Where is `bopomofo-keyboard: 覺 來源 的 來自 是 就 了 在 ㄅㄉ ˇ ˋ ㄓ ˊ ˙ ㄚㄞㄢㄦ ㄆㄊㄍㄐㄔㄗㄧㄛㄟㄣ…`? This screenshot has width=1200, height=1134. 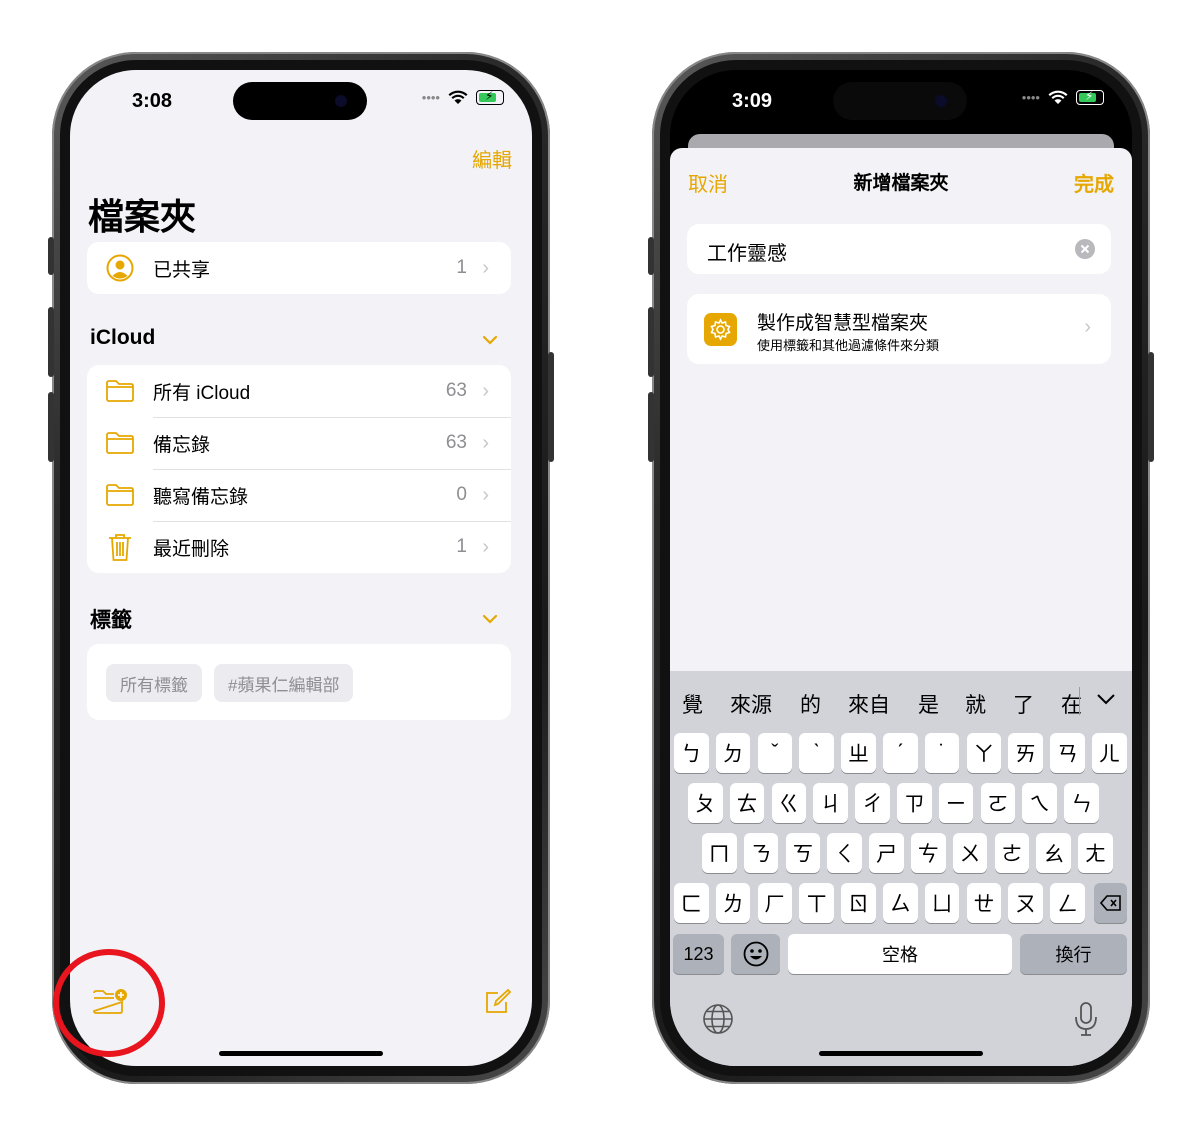
bopomofo-keyboard: 覺 來源 的 來自 是 就 了 在 ㄅㄉ ˇ ˋ ㄓ ˊ ˙ ㄚㄞㄢㄦ ㄆㄊㄍㄐㄔㄗㄧㄛㄟㄣ… is located at coordinates (901, 868).